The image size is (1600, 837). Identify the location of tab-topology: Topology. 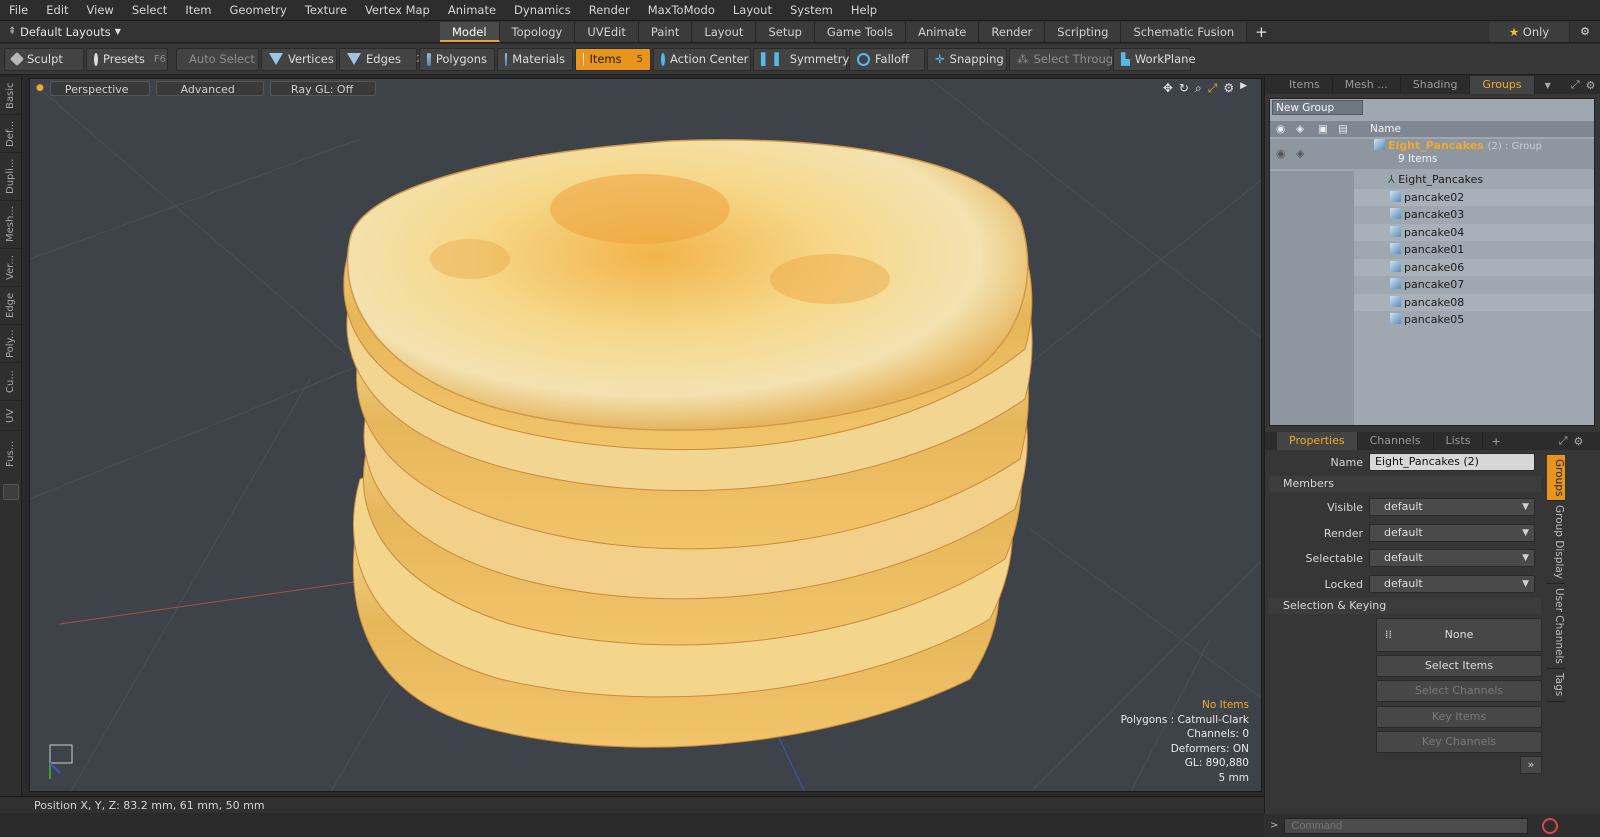
(537, 31).